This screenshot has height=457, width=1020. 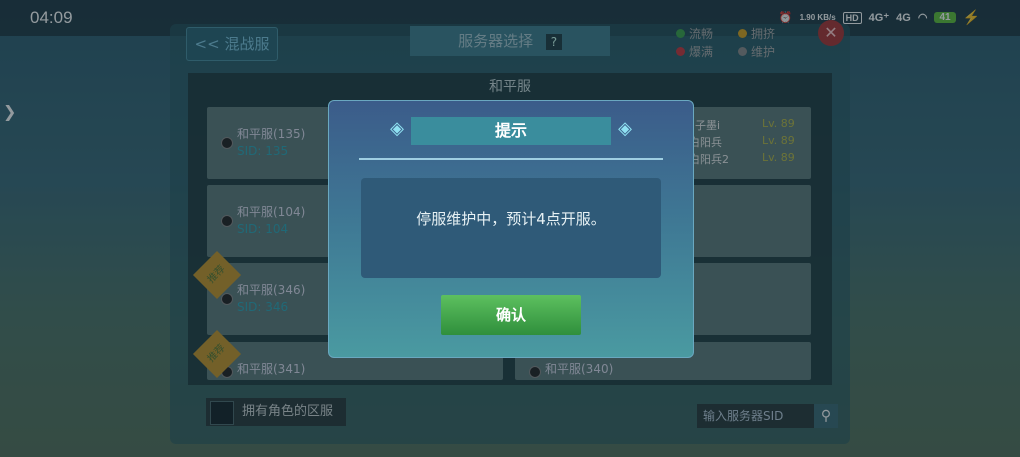 I want to click on dialog-message: 停服维护中，预计4点开服。, so click(x=511, y=228).